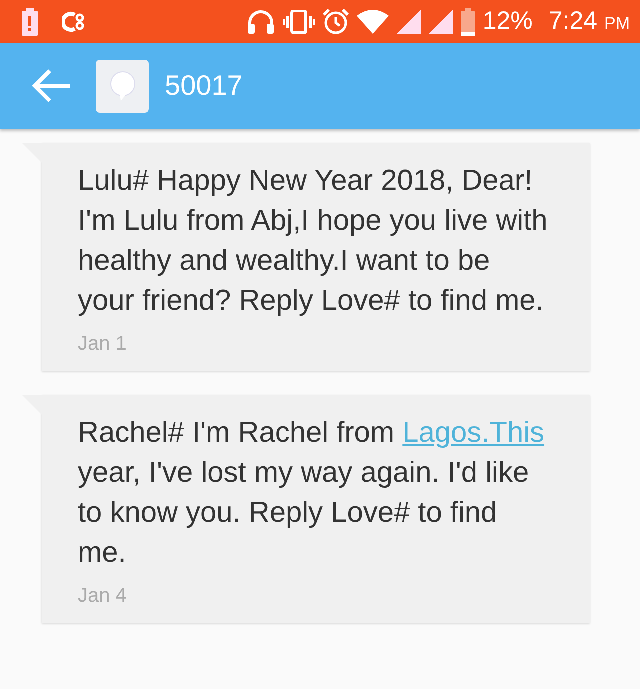 This screenshot has width=640, height=689. What do you see at coordinates (589, 21) in the screenshot?
I see `clock: 7:24 PM` at bounding box center [589, 21].